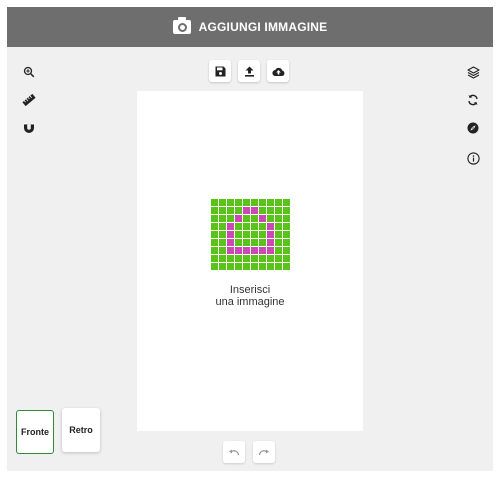 The image size is (500, 479). I want to click on redo-icon, so click(263, 452).